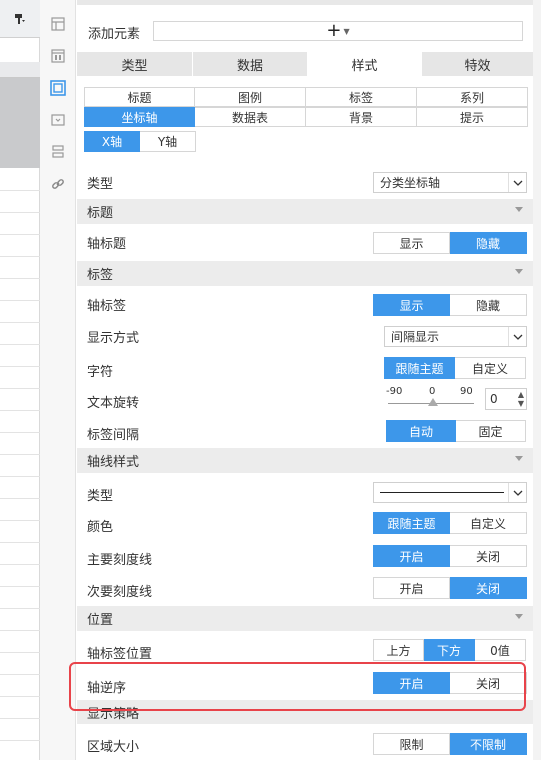 The image size is (541, 760). What do you see at coordinates (20, 70) in the screenshot?
I see `ruler` at bounding box center [20, 70].